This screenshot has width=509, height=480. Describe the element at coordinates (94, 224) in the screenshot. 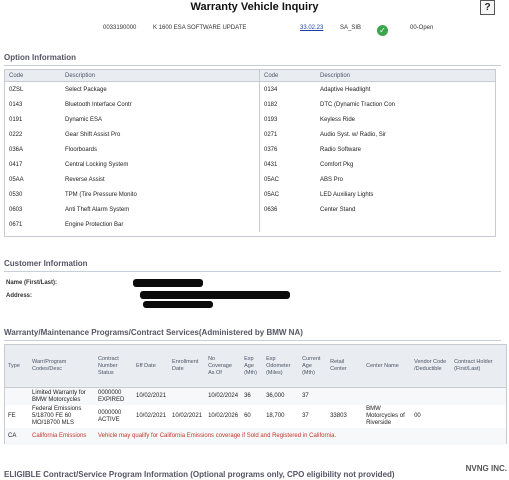

I see `option-desc: Engine Protection Bar` at that location.